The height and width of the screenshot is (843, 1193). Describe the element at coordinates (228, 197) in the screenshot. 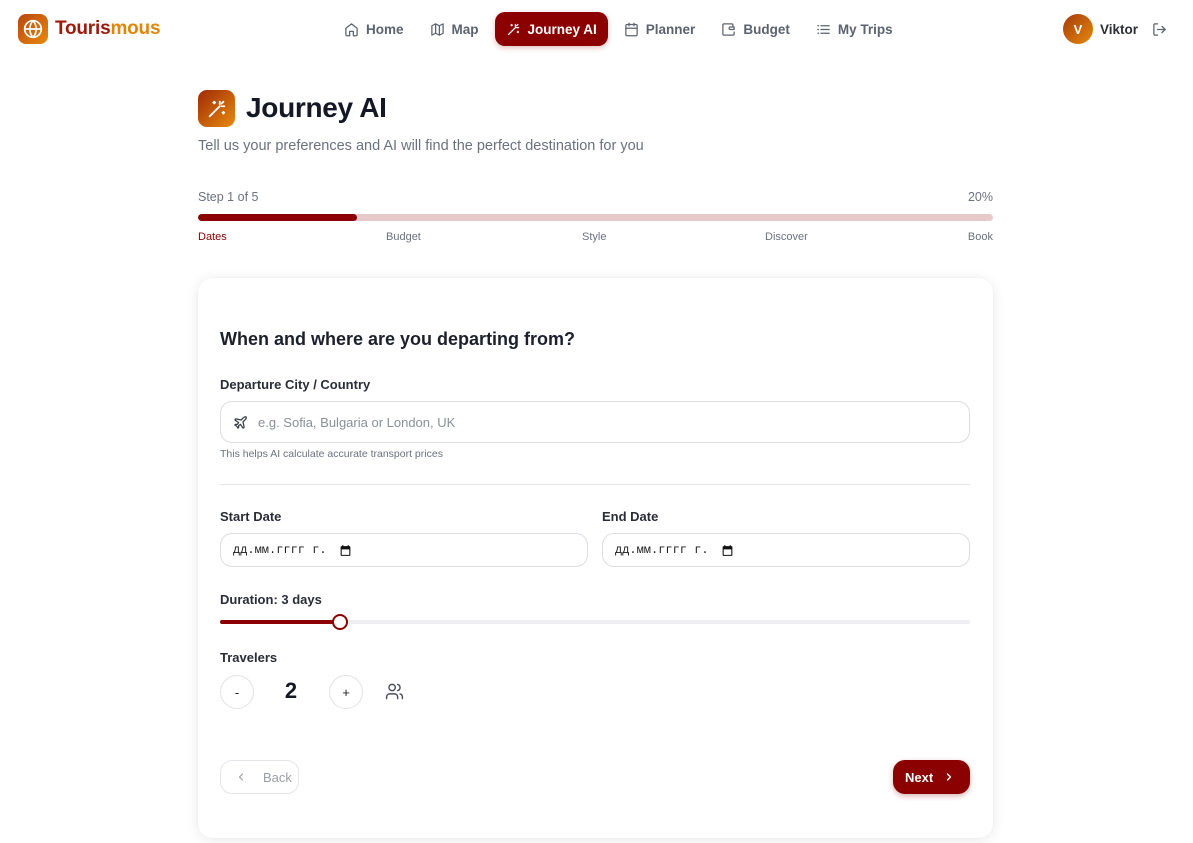

I see `step-counter: Step 1 of 5` at that location.